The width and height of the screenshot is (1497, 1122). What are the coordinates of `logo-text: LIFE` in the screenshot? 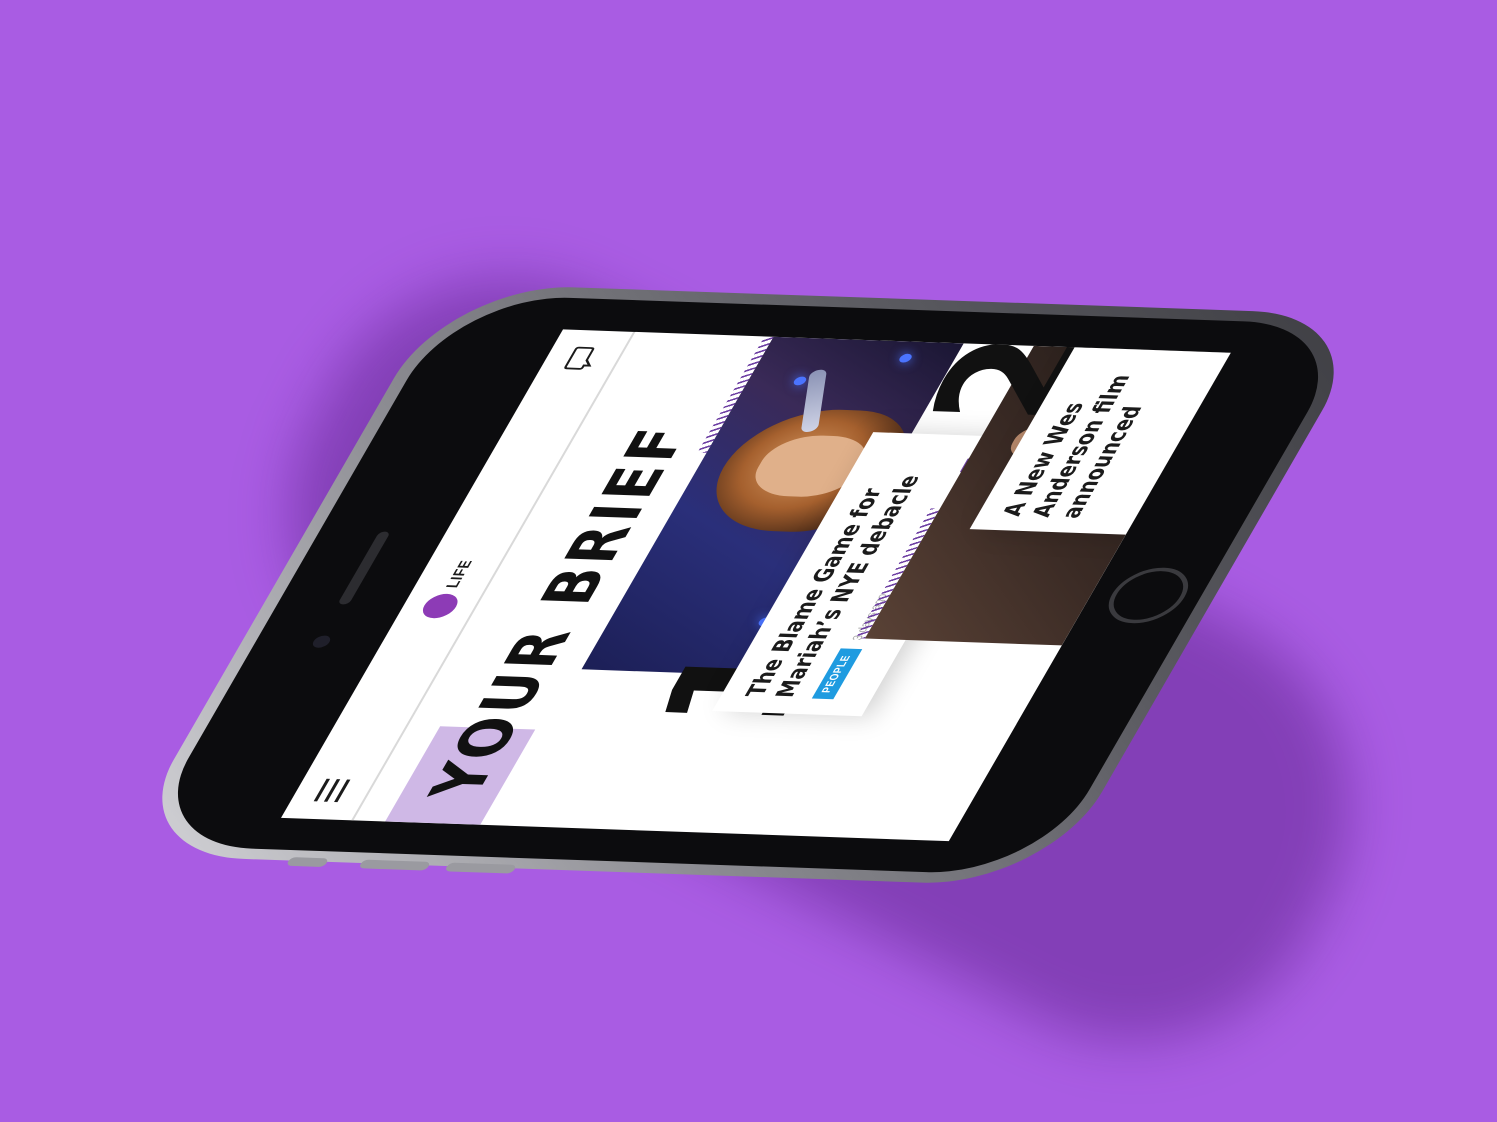 It's located at (458, 574).